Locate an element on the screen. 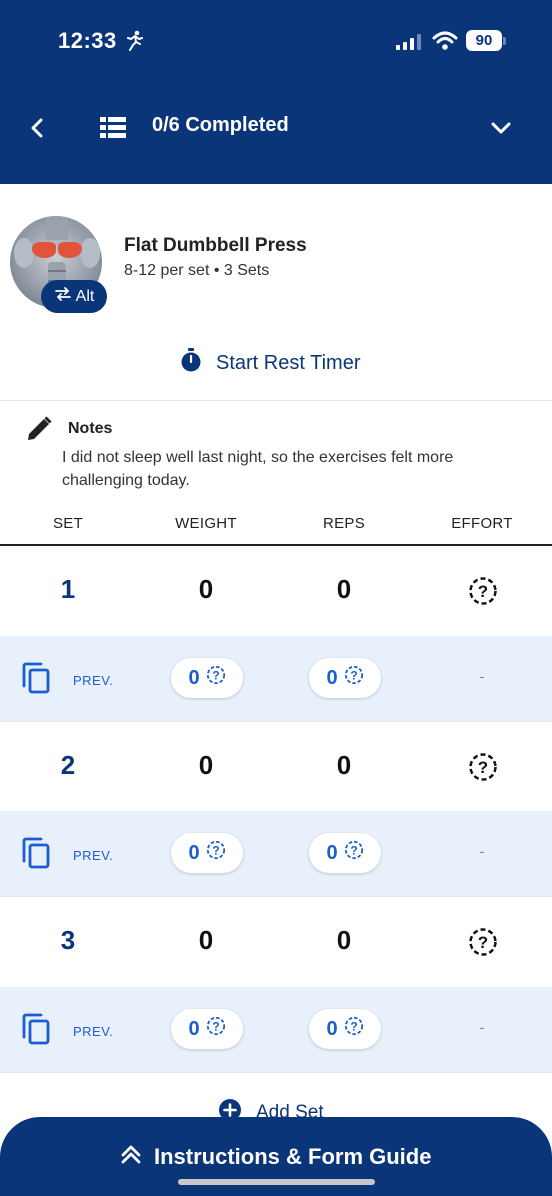 This screenshot has width=552, height=1196. exercise-subtitle: 8-12 per set • 3 Sets is located at coordinates (197, 270).